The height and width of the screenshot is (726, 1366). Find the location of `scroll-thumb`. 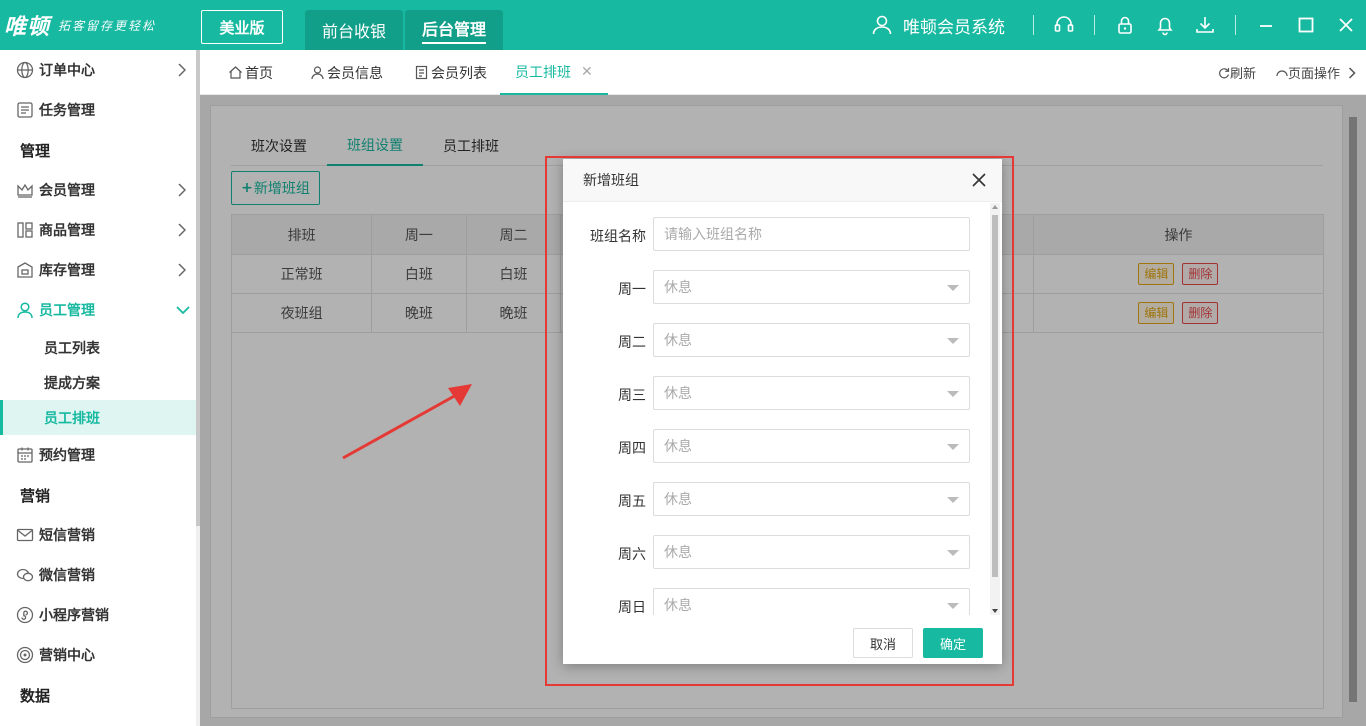

scroll-thumb is located at coordinates (995, 396).